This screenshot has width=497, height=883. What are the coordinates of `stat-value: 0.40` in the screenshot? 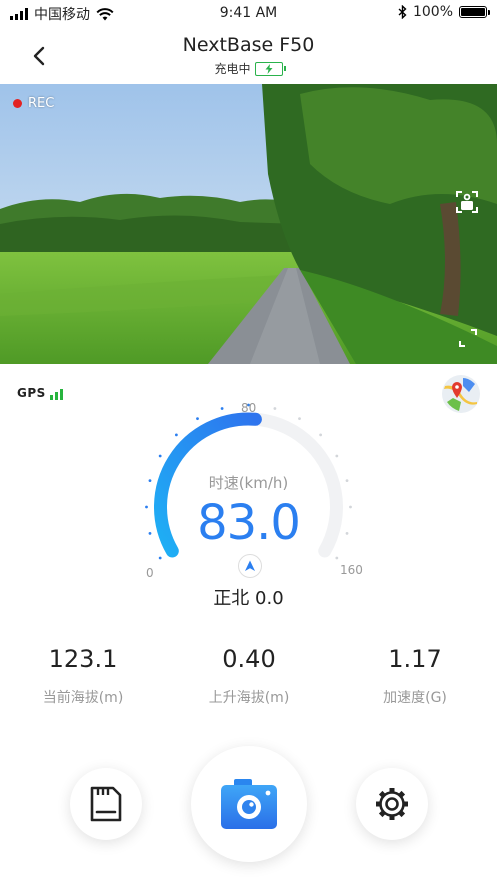 It's located at (249, 659).